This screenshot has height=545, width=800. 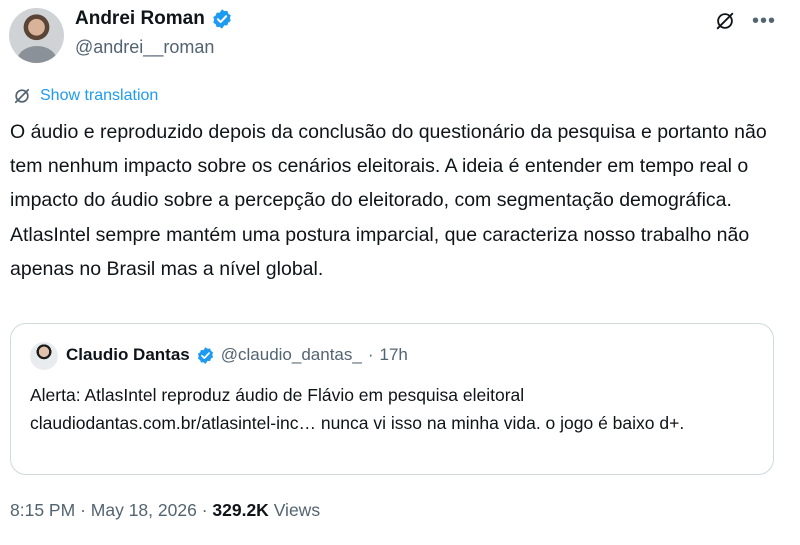 I want to click on tweet-actions-top: •••, so click(x=745, y=21).